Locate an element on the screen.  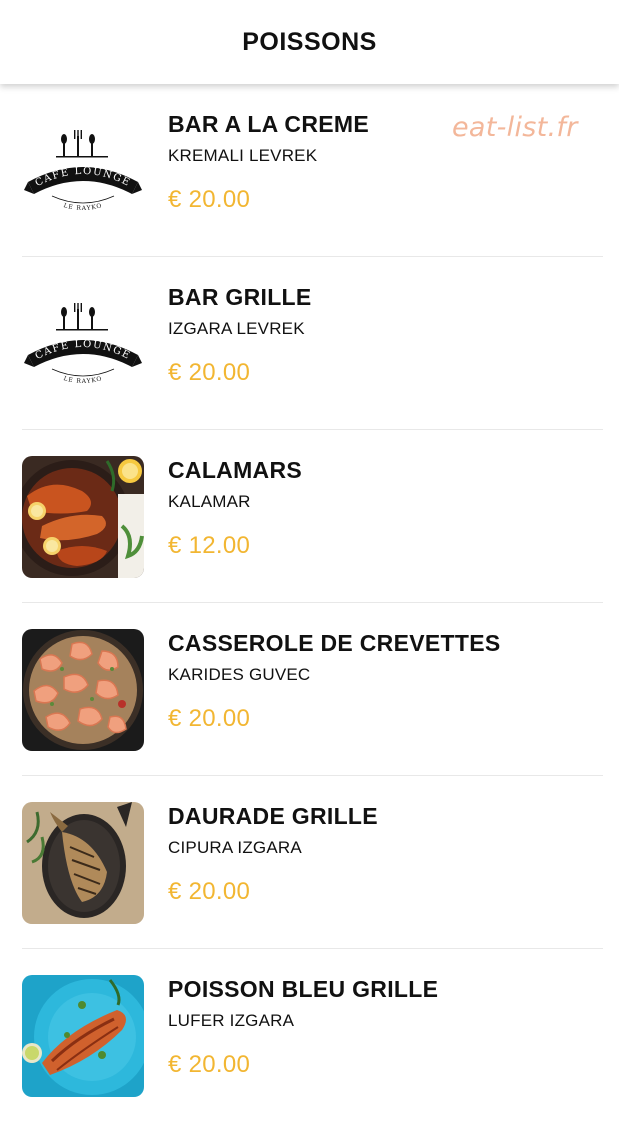
grilled-bluefish-photo is located at coordinates (83, 1036).